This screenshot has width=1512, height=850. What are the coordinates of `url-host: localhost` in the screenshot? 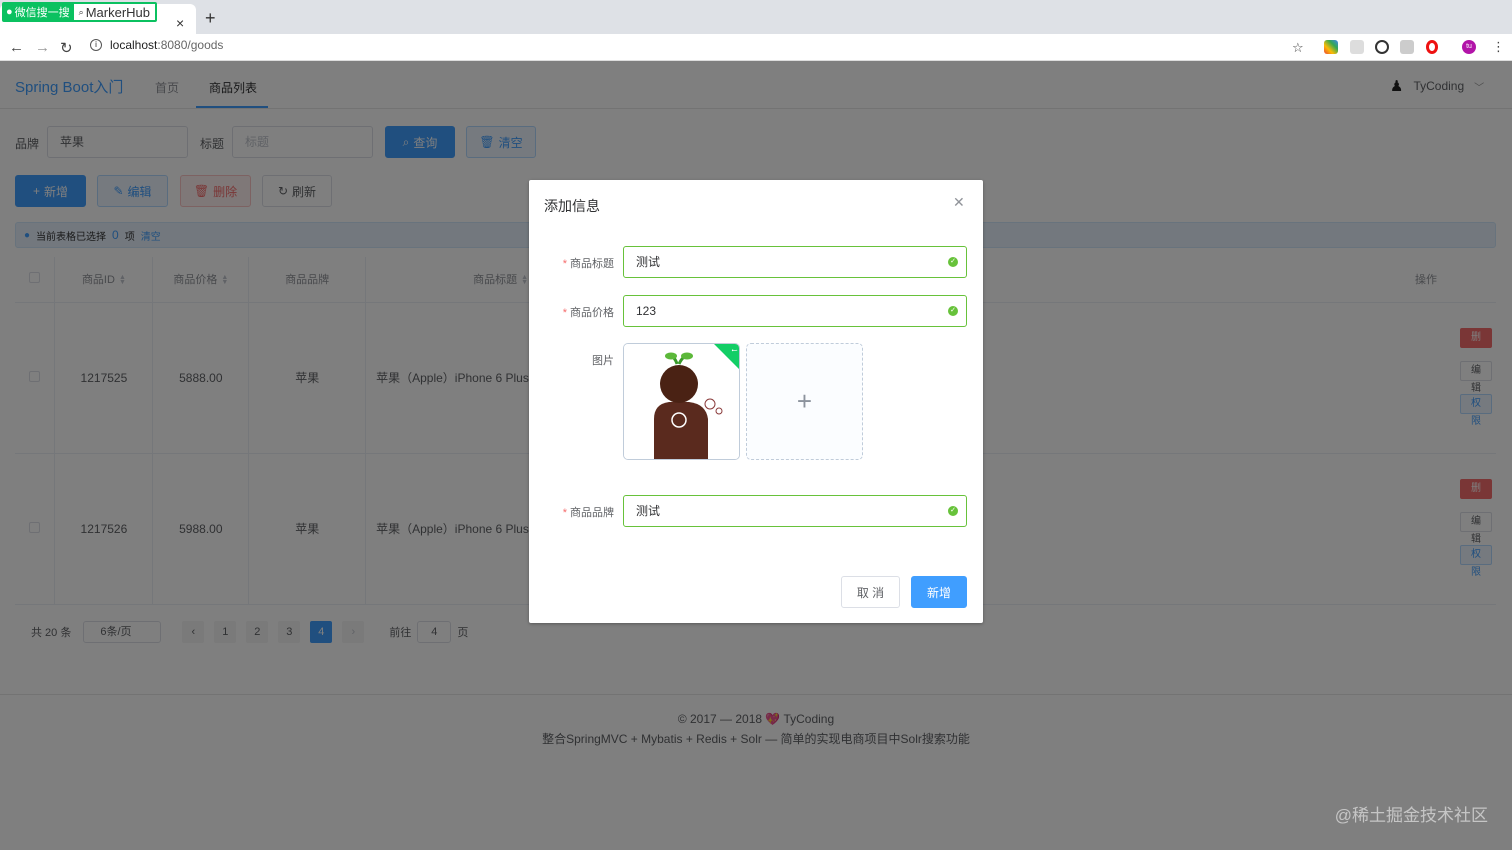 It's located at (134, 45).